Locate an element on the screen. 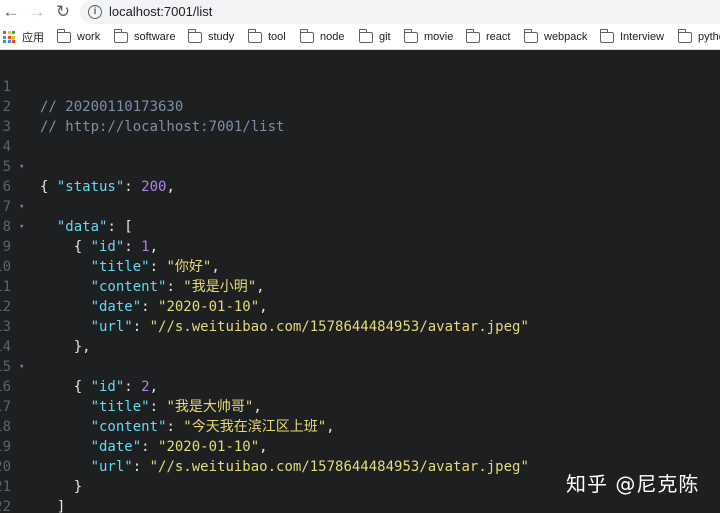 This screenshot has width=720, height=513. code-line: 3 is located at coordinates (360, 116).